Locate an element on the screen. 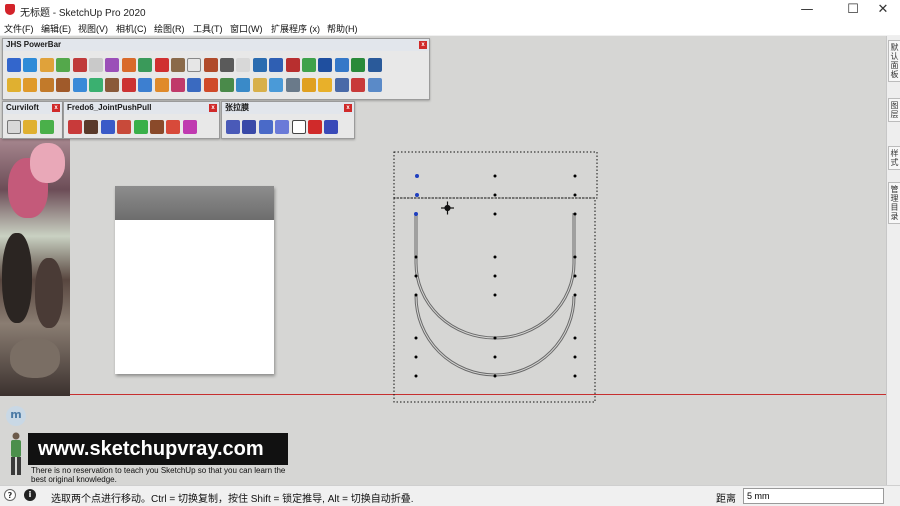 This screenshot has height=506, width=900. info-icon: i is located at coordinates (30, 495).